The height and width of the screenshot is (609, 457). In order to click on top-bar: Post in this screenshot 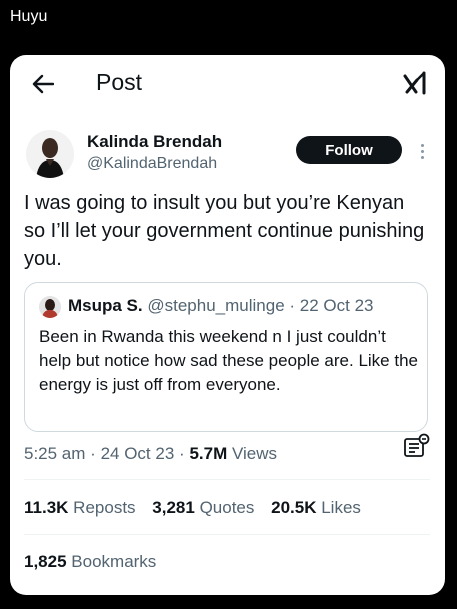, I will do `click(227, 85)`.